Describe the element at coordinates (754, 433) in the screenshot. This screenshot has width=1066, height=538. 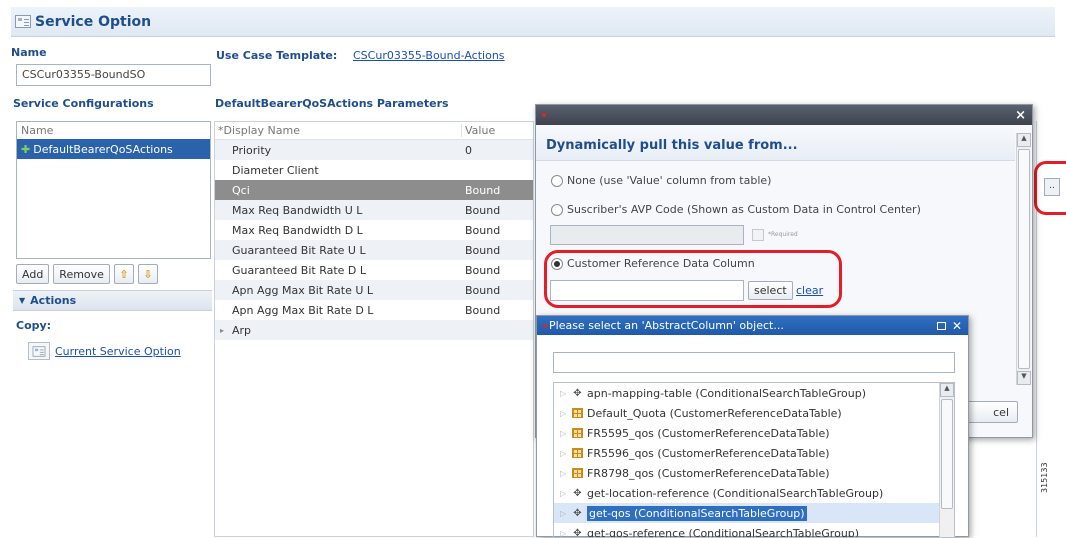
I see `tree-item: ▷FR5595_qos (CustomerReferenceDataTable)` at that location.